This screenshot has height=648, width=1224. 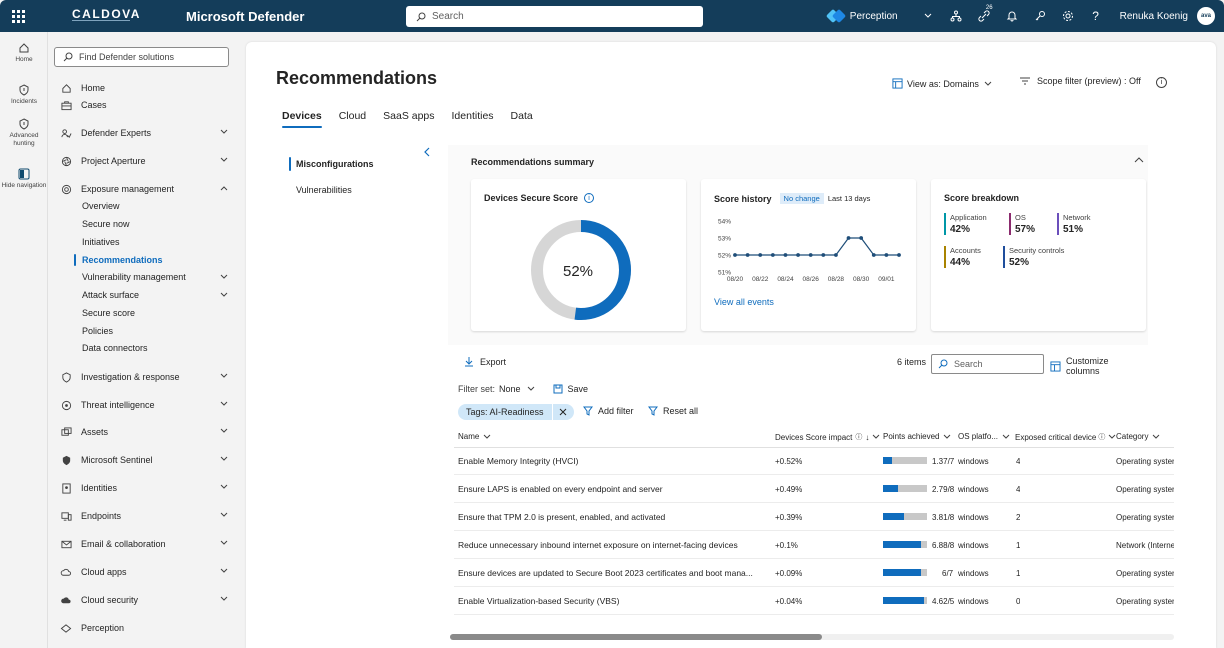 I want to click on customize-columns-button: Customize columns, so click(x=1097, y=366).